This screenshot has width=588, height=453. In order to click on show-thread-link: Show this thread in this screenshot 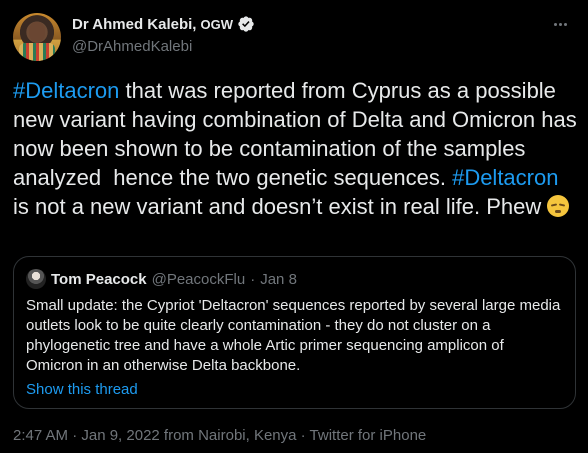, I will do `click(82, 389)`.